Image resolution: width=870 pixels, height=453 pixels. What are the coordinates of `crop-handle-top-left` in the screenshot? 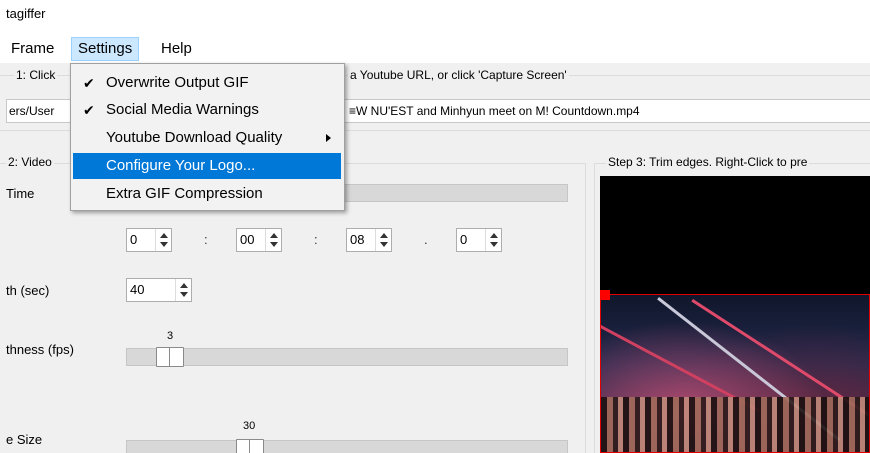 It's located at (605, 295).